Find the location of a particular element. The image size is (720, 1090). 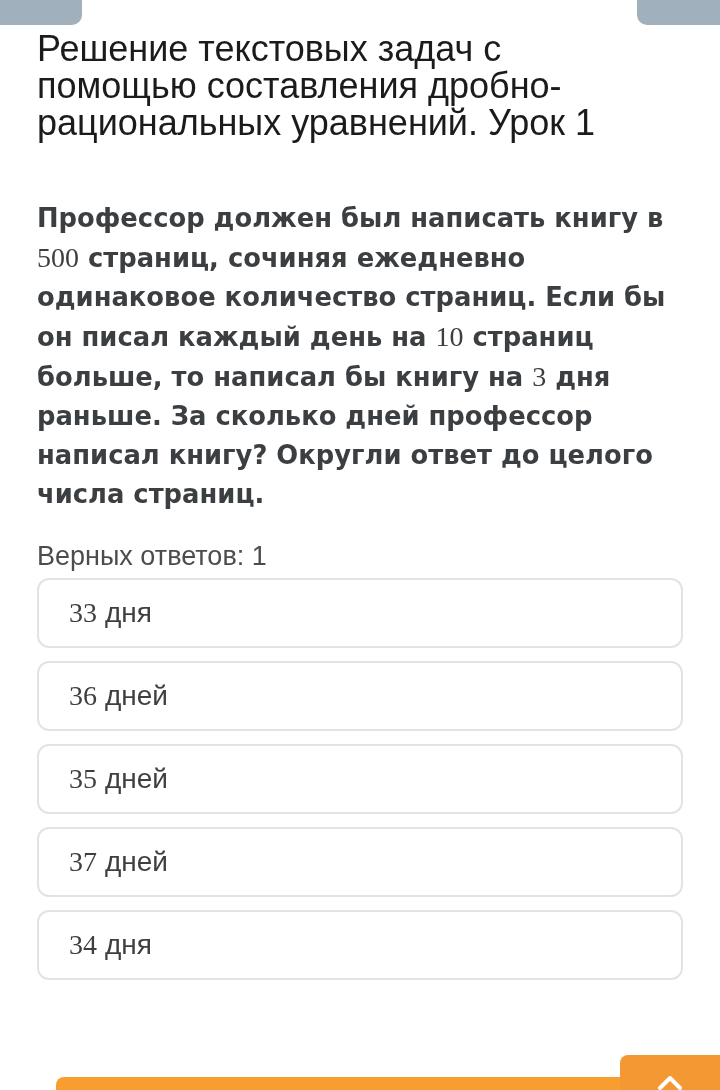

lesson-title: Решение текстовых задач с помощью составления дробно-рациональных уравнений. Урок 1 is located at coordinates (317, 85).